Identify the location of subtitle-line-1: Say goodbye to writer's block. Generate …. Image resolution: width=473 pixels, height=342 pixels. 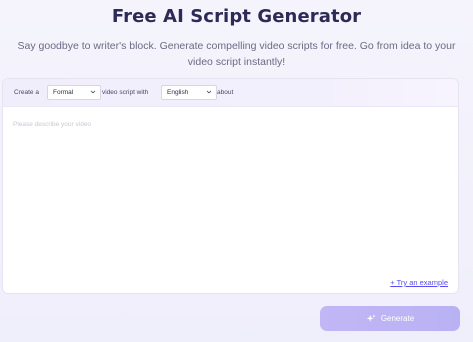
(236, 46).